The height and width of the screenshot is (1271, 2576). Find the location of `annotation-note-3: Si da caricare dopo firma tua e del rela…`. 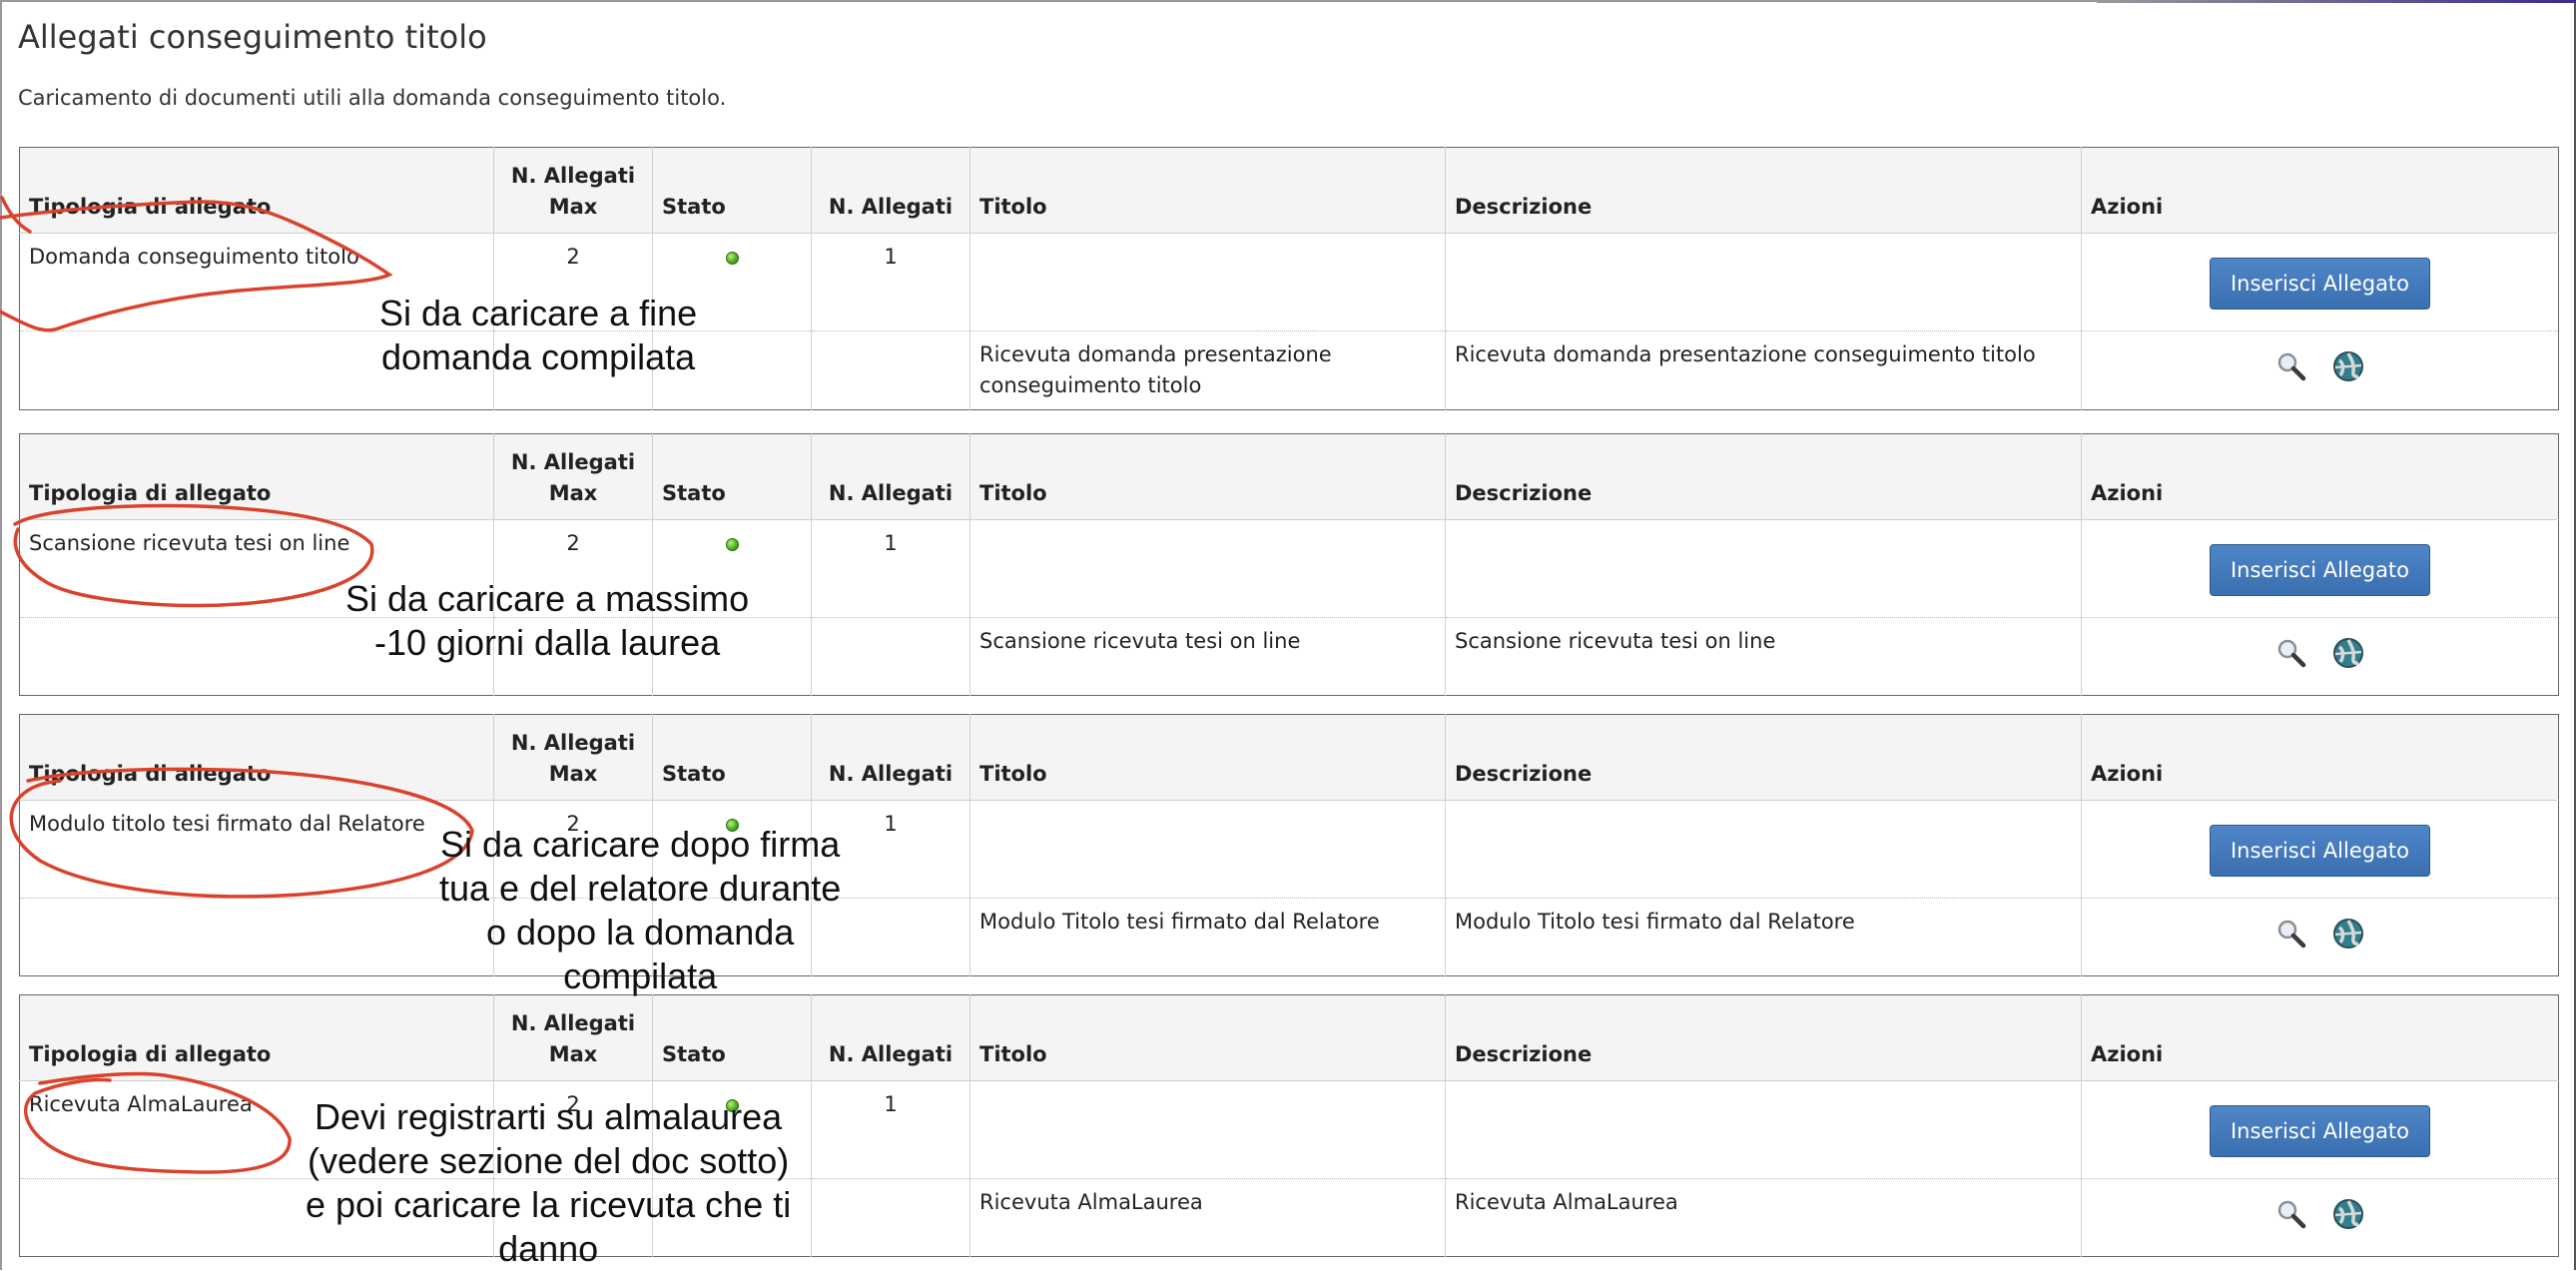

annotation-note-3: Si da caricare dopo firma tua e del rela… is located at coordinates (640, 910).